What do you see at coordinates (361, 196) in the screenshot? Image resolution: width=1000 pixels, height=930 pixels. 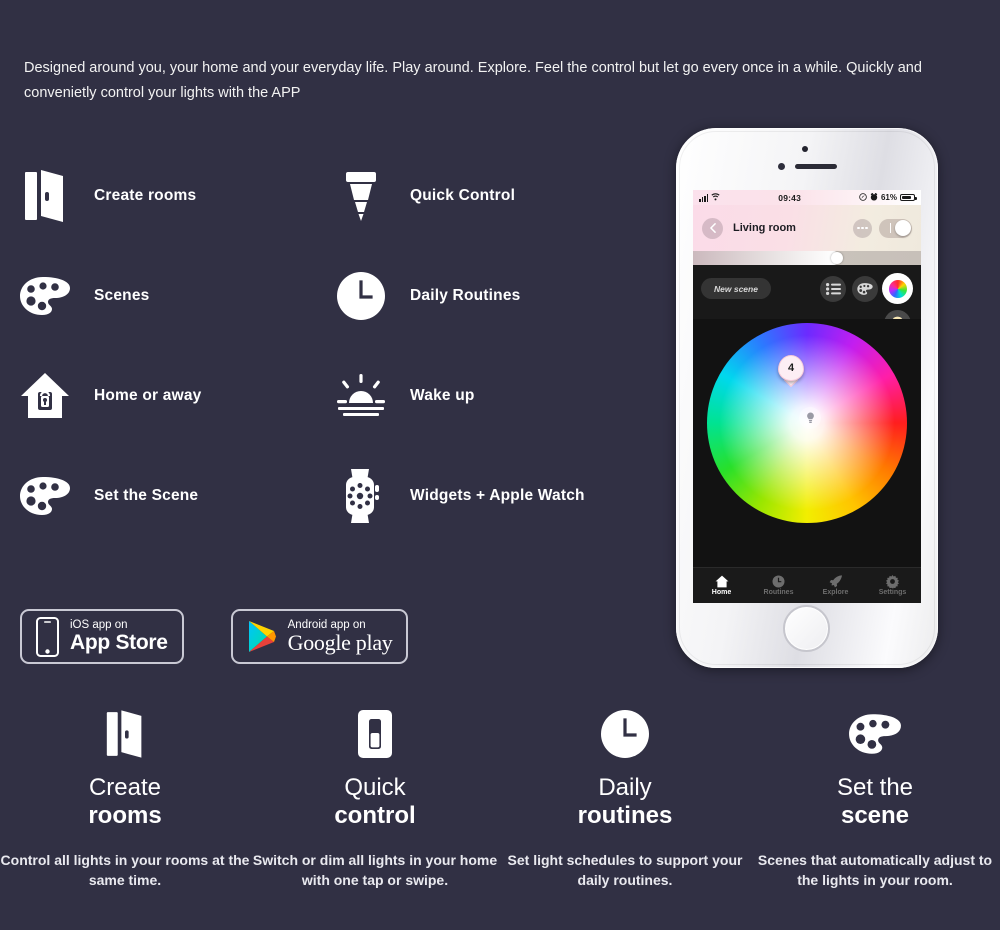 I see `light-bulb-icon` at bounding box center [361, 196].